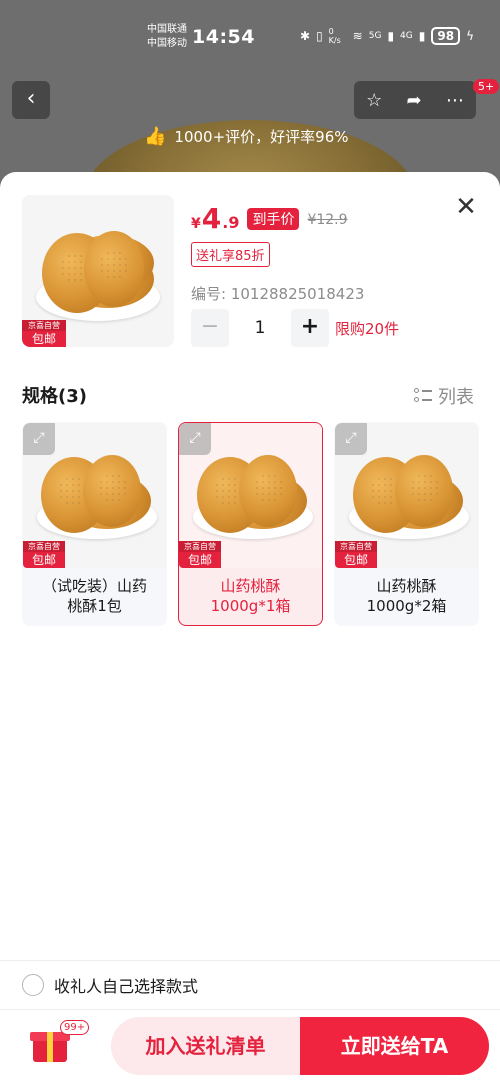 The image size is (500, 1083). What do you see at coordinates (374, 100) in the screenshot?
I see `star-icon: ☆` at bounding box center [374, 100].